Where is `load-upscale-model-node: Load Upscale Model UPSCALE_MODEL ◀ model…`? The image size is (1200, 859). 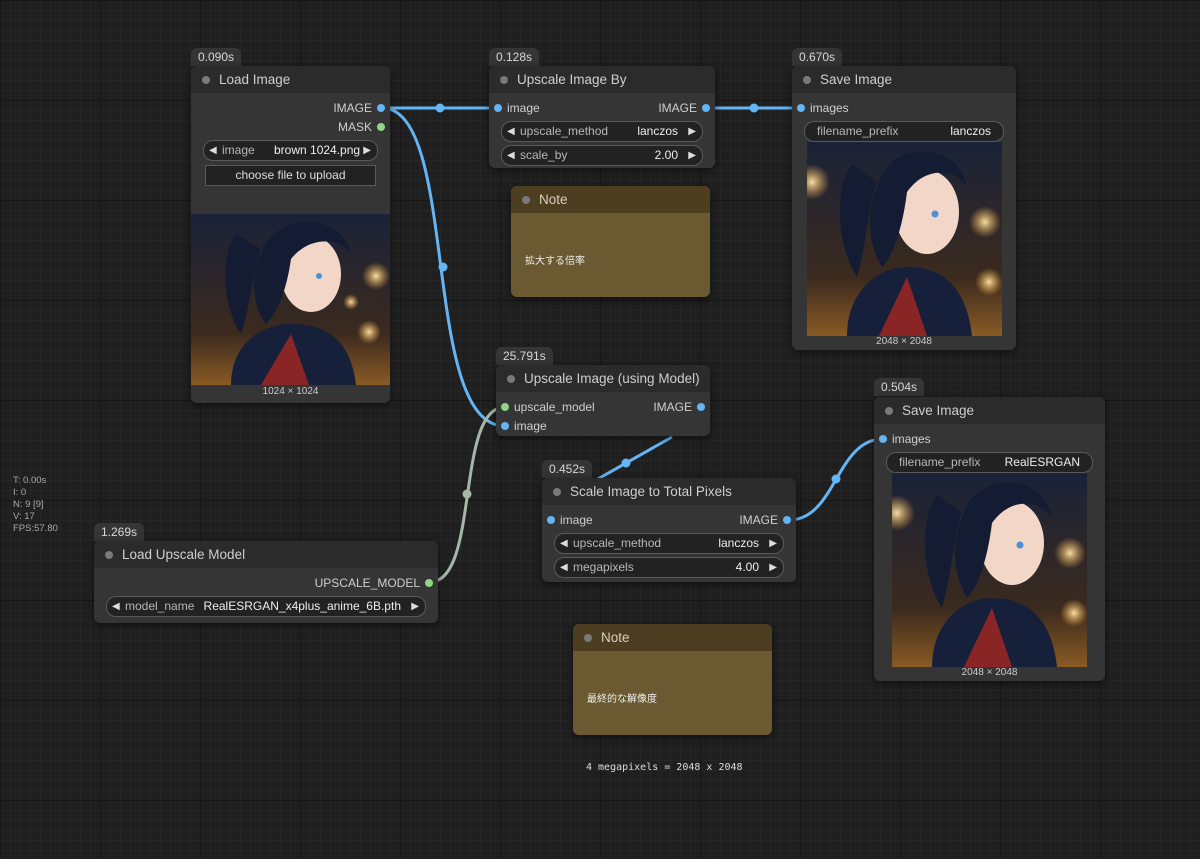 load-upscale-model-node: Load Upscale Model UPSCALE_MODEL ◀ model… is located at coordinates (266, 582).